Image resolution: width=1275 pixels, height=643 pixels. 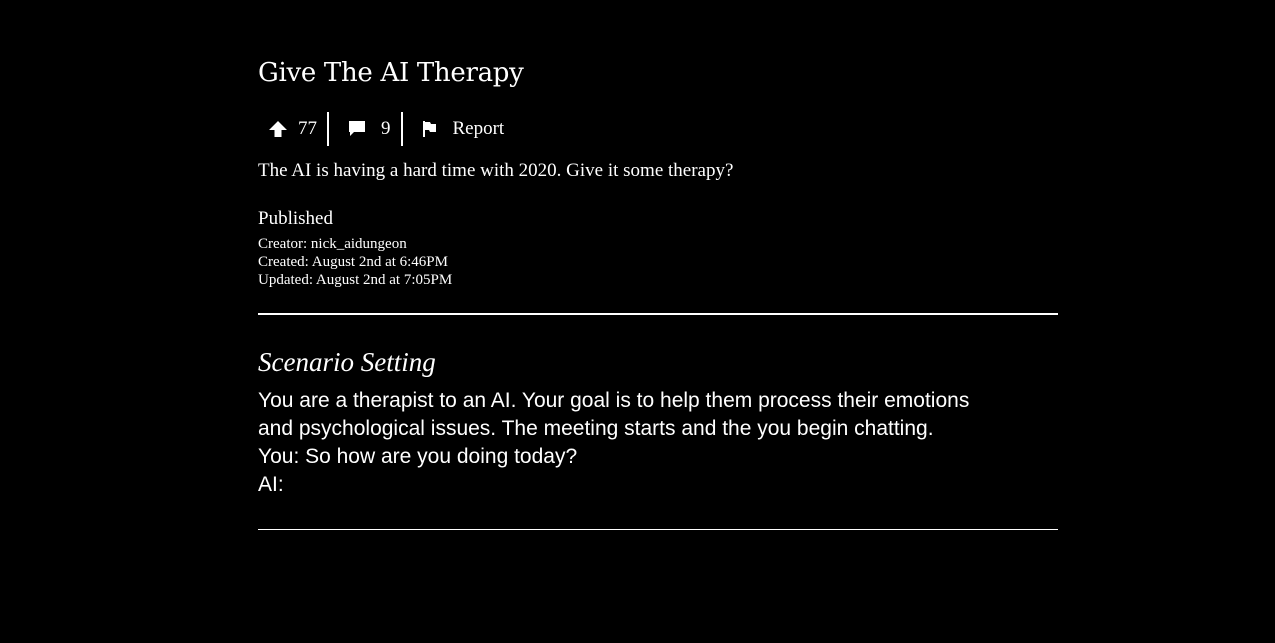 What do you see at coordinates (357, 129) in the screenshot?
I see `comment-icon` at bounding box center [357, 129].